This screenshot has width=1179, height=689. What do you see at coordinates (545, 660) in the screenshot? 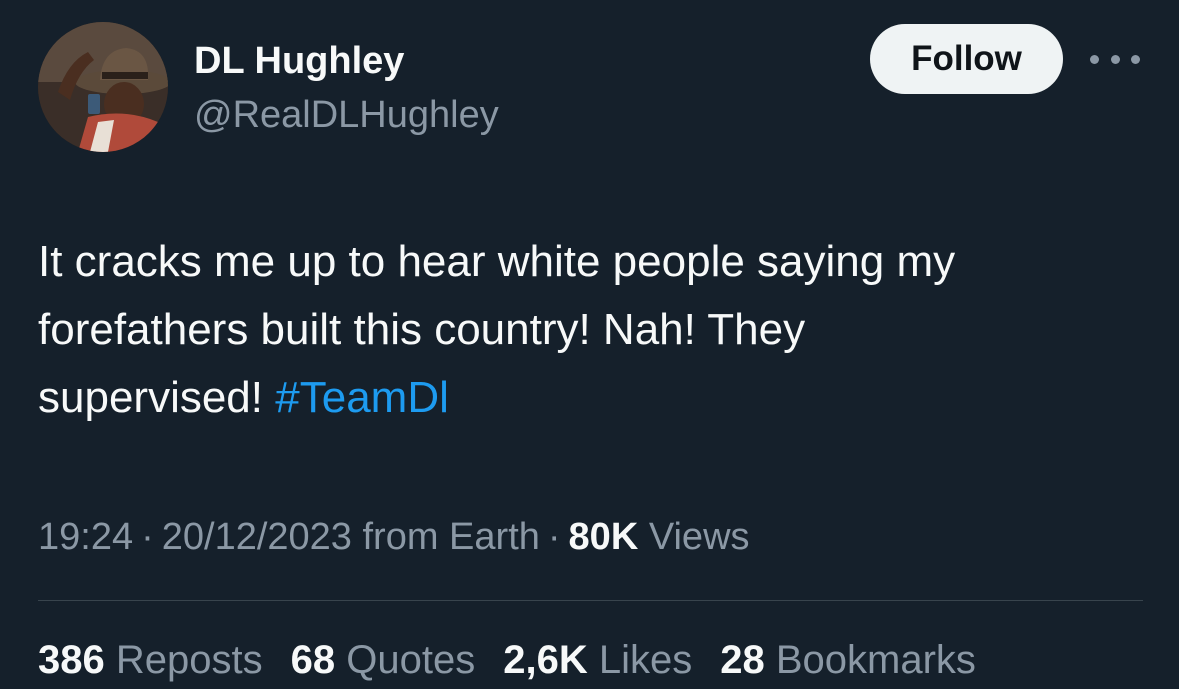
I see `likes-count: 2,6K` at bounding box center [545, 660].